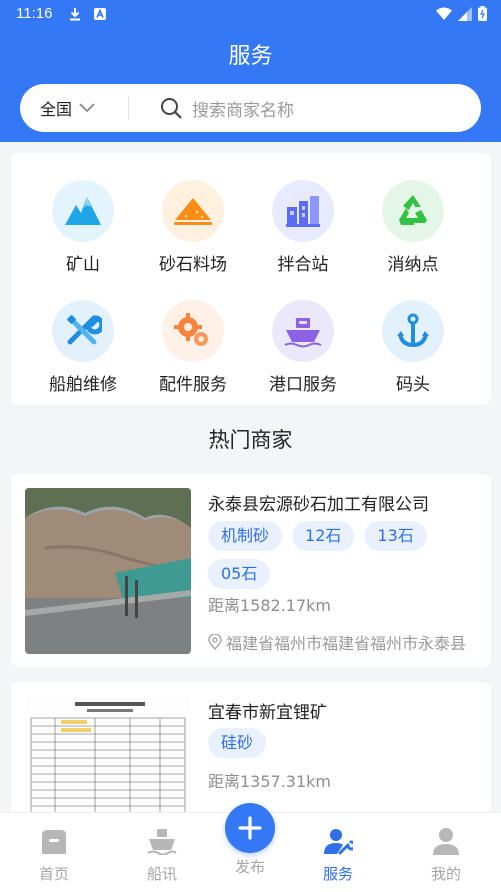  What do you see at coordinates (239, 574) in the screenshot?
I see `merchant-tag: 05石` at bounding box center [239, 574].